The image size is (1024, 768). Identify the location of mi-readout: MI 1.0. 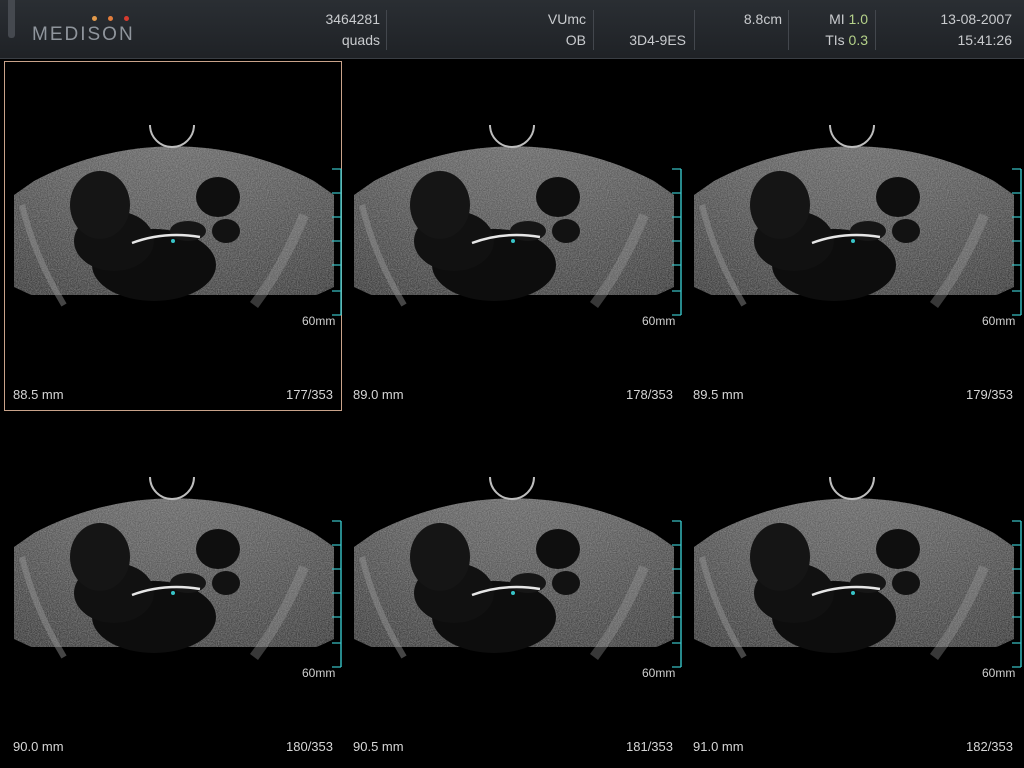
(830, 19).